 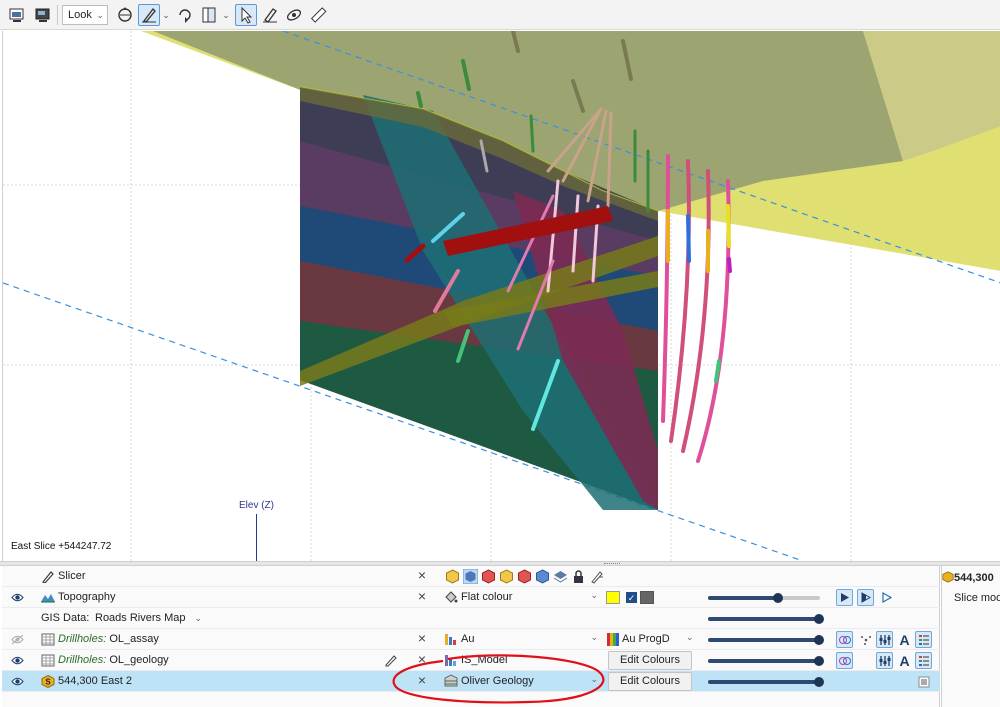 What do you see at coordinates (87, 597) in the screenshot?
I see `scene-row-label: Topography` at bounding box center [87, 597].